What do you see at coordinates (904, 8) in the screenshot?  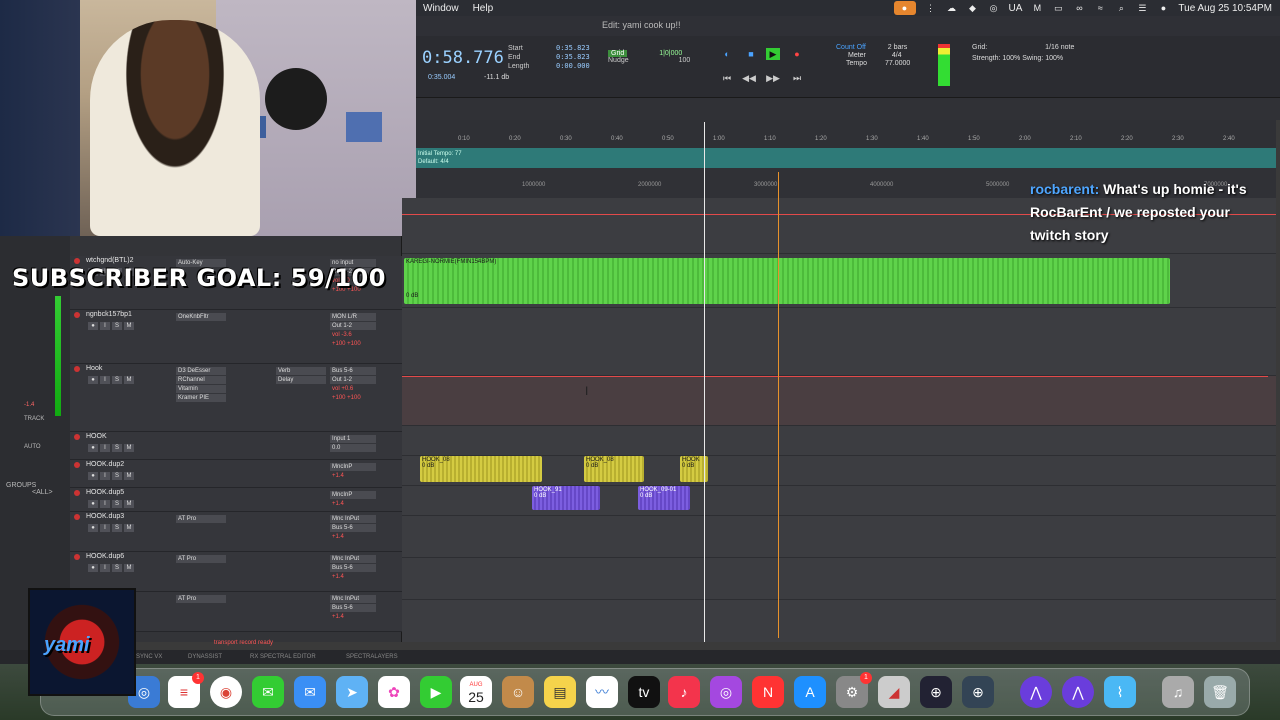 I see `microphone-icon: ●` at bounding box center [904, 8].